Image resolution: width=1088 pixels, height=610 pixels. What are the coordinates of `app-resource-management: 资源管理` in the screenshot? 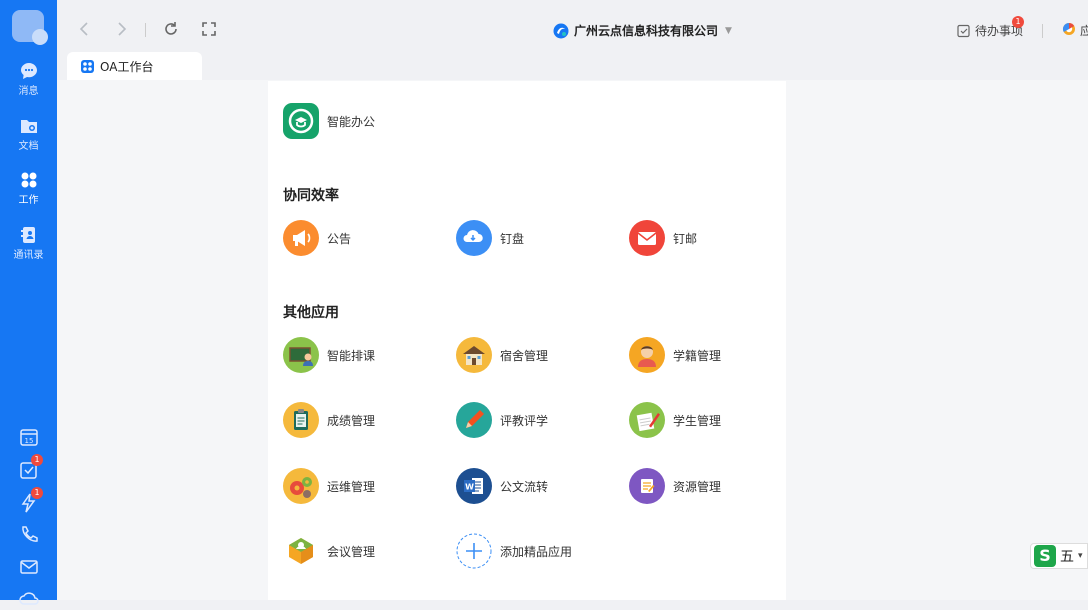 It's located at (675, 486).